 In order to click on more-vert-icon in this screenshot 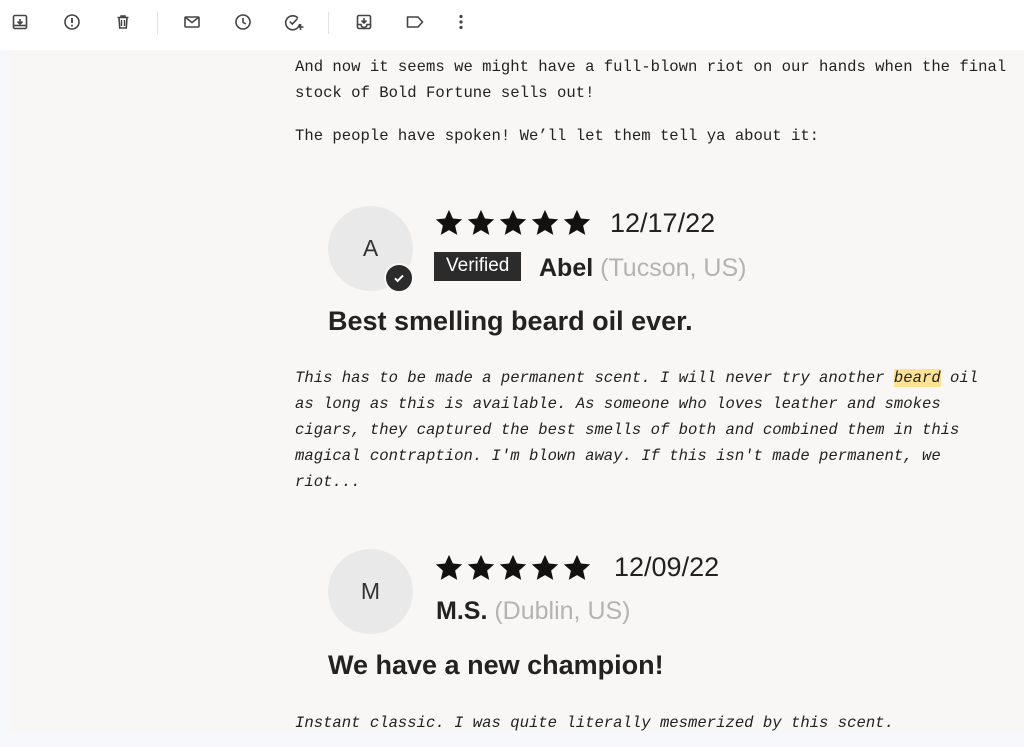, I will do `click(461, 22)`.